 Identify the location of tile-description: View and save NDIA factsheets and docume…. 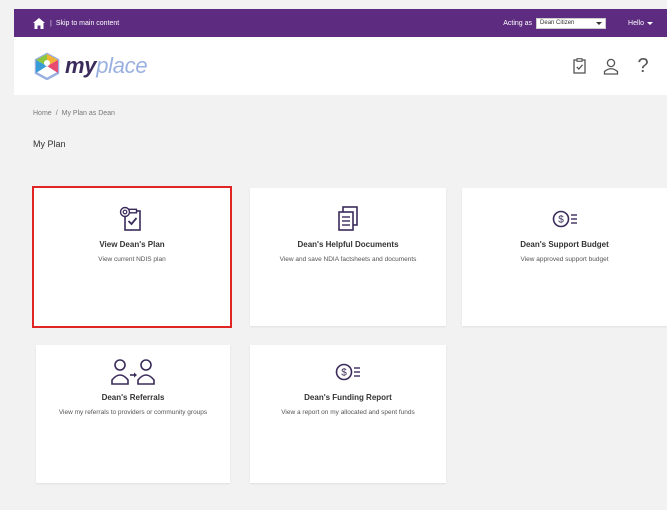
(348, 259).